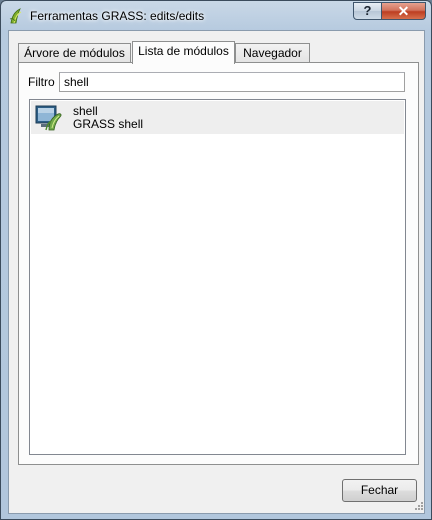 The image size is (432, 520). I want to click on help-icon: ?, so click(367, 10).